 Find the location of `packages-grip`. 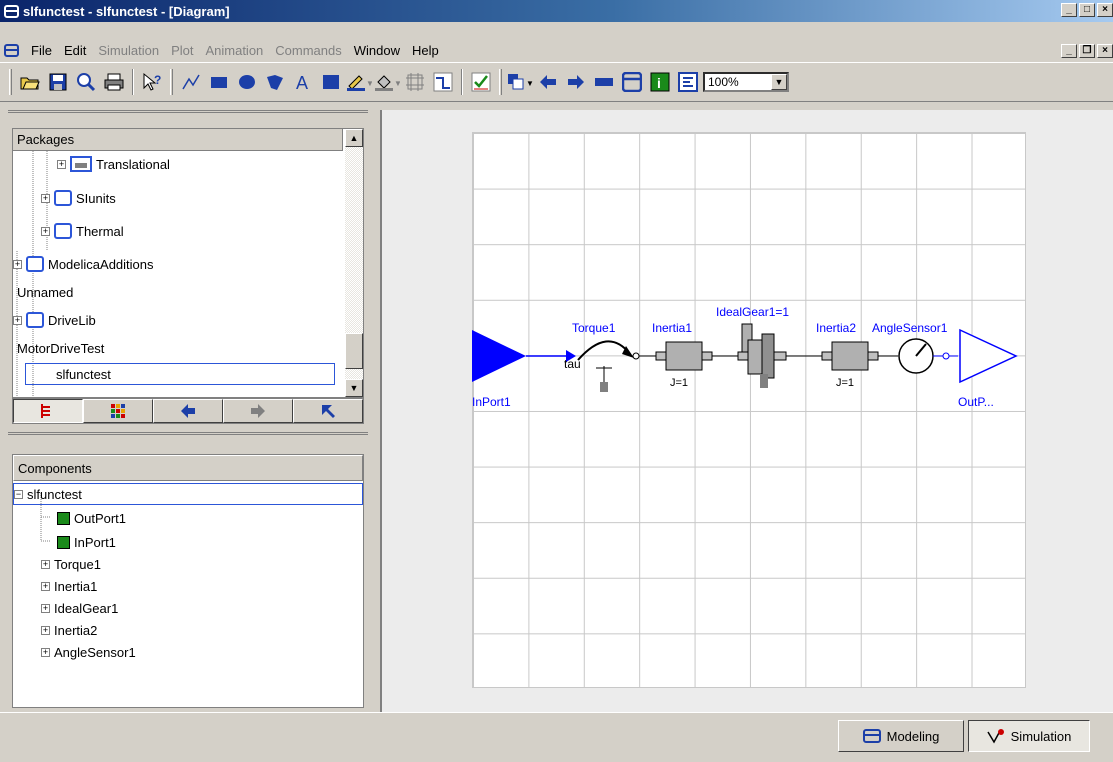

packages-grip is located at coordinates (188, 114).